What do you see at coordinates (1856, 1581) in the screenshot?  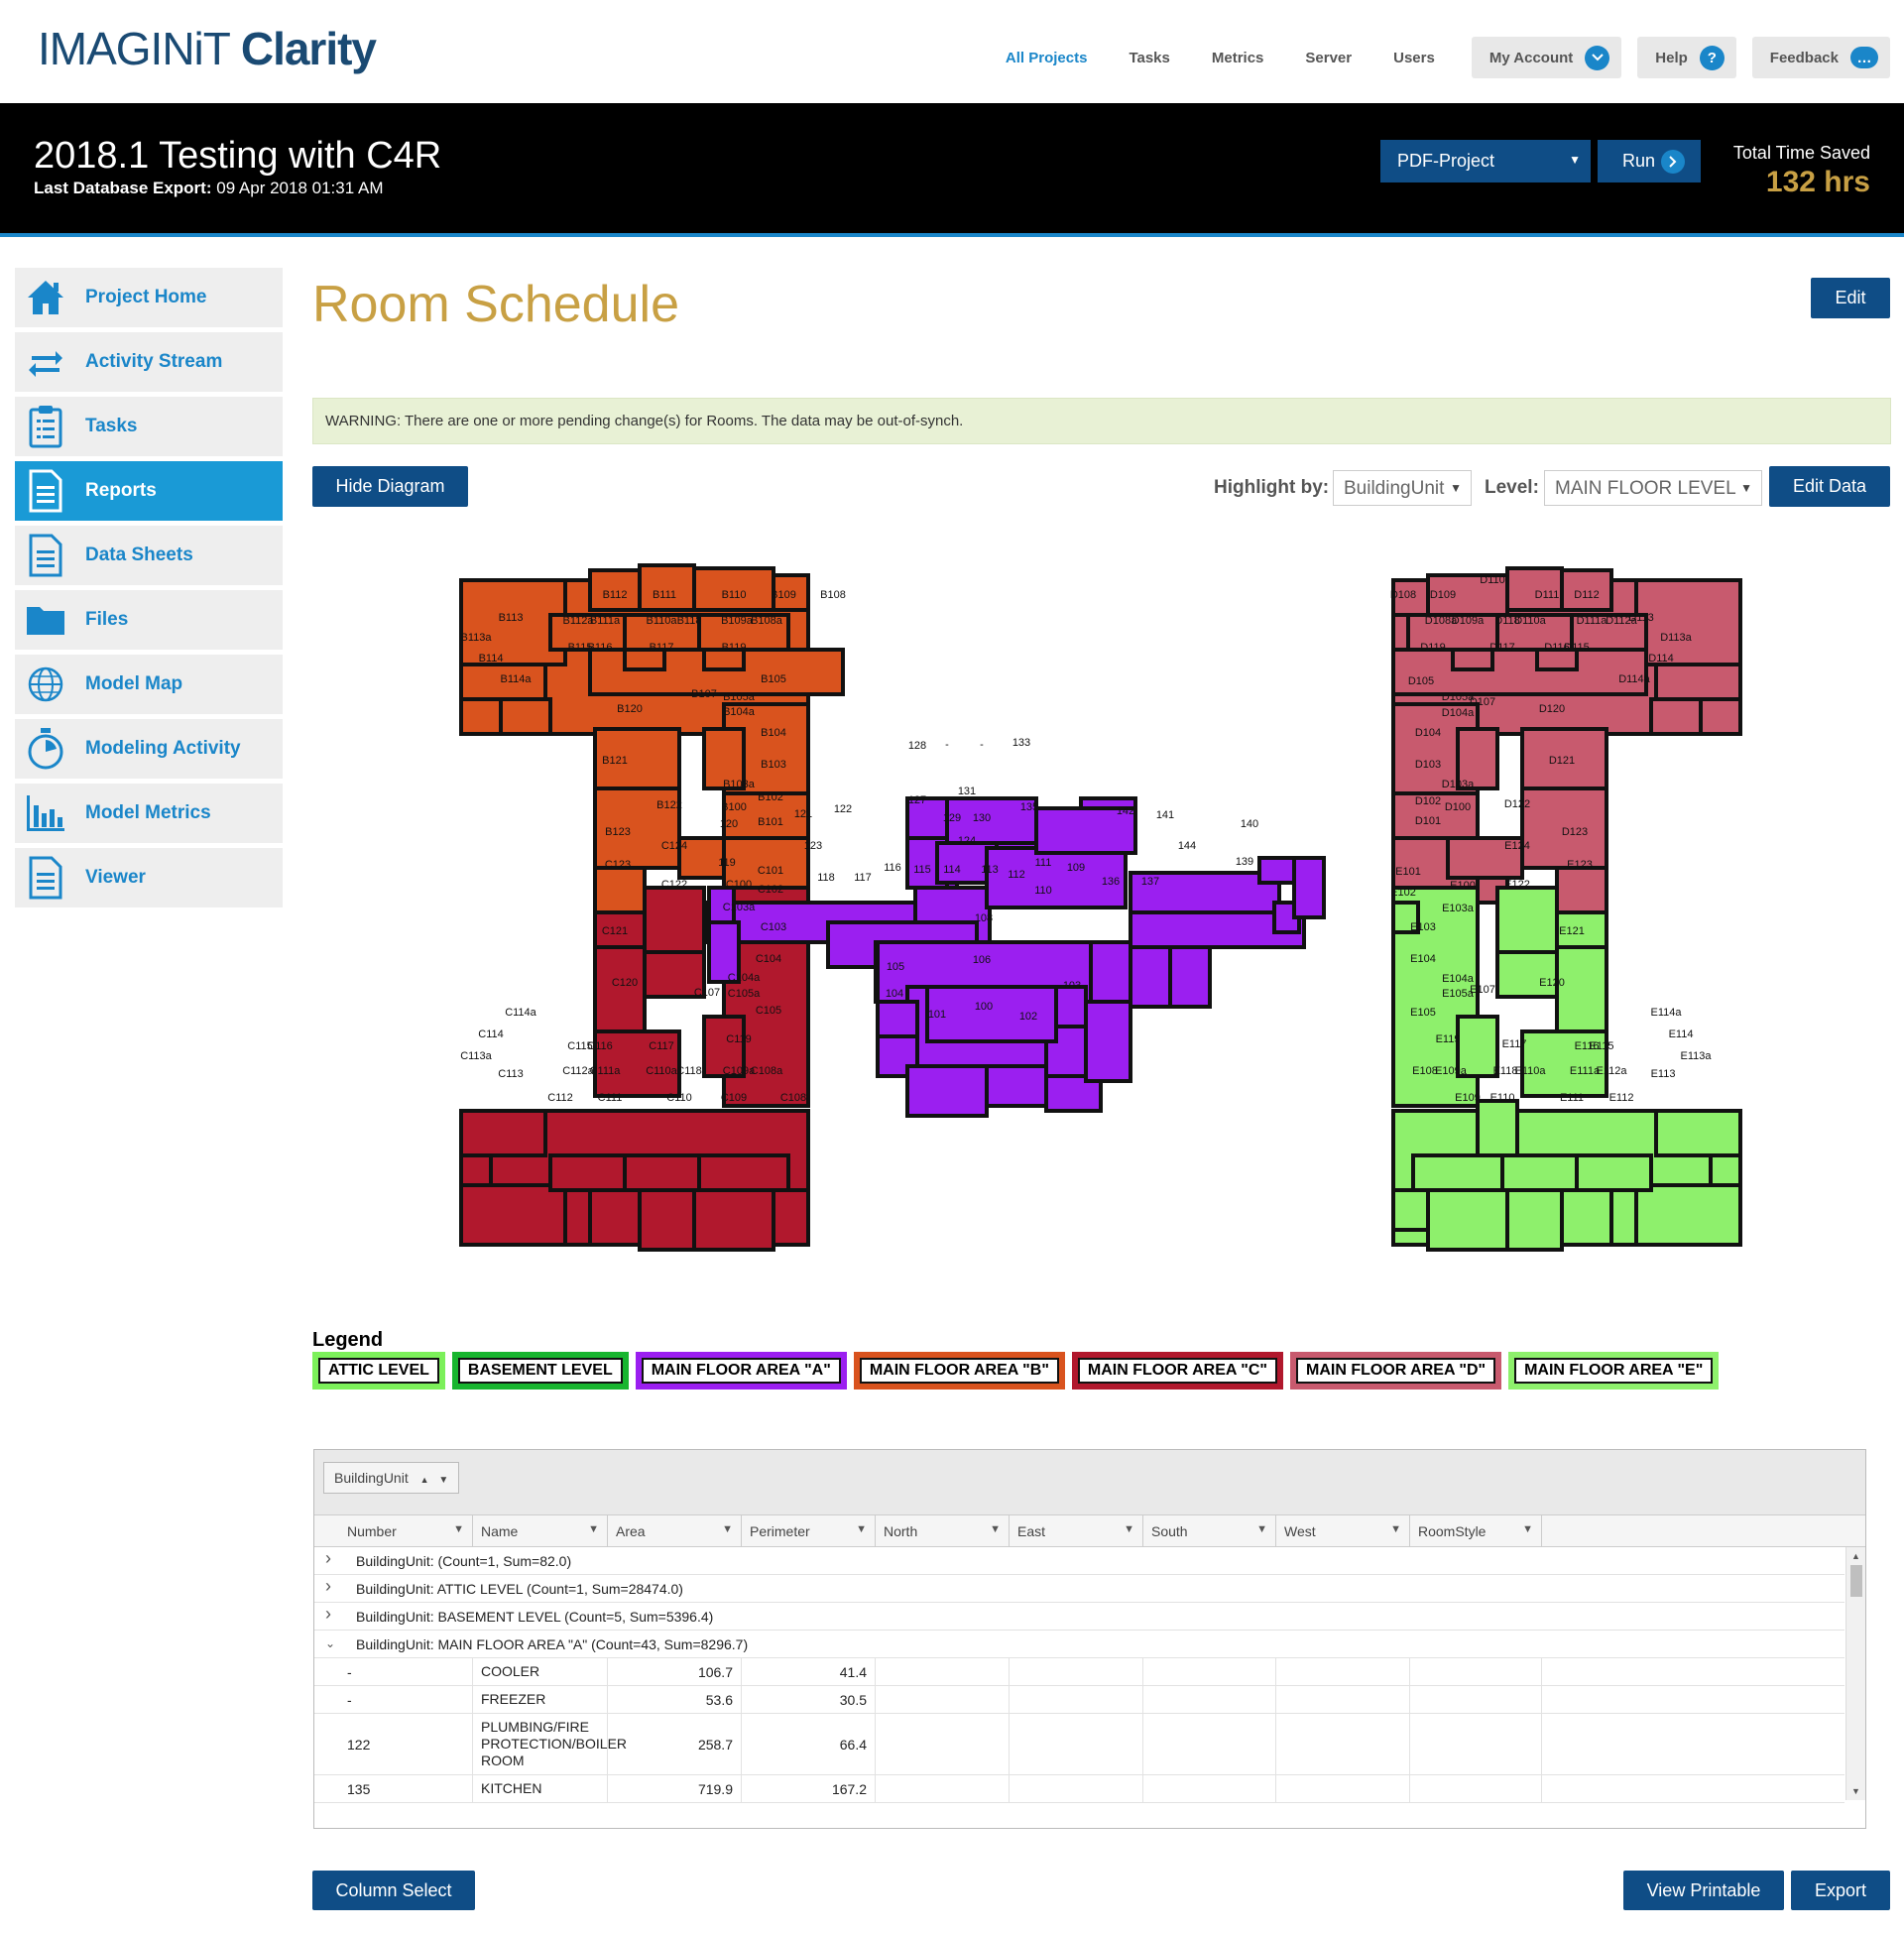 I see `scroll-thumb` at bounding box center [1856, 1581].